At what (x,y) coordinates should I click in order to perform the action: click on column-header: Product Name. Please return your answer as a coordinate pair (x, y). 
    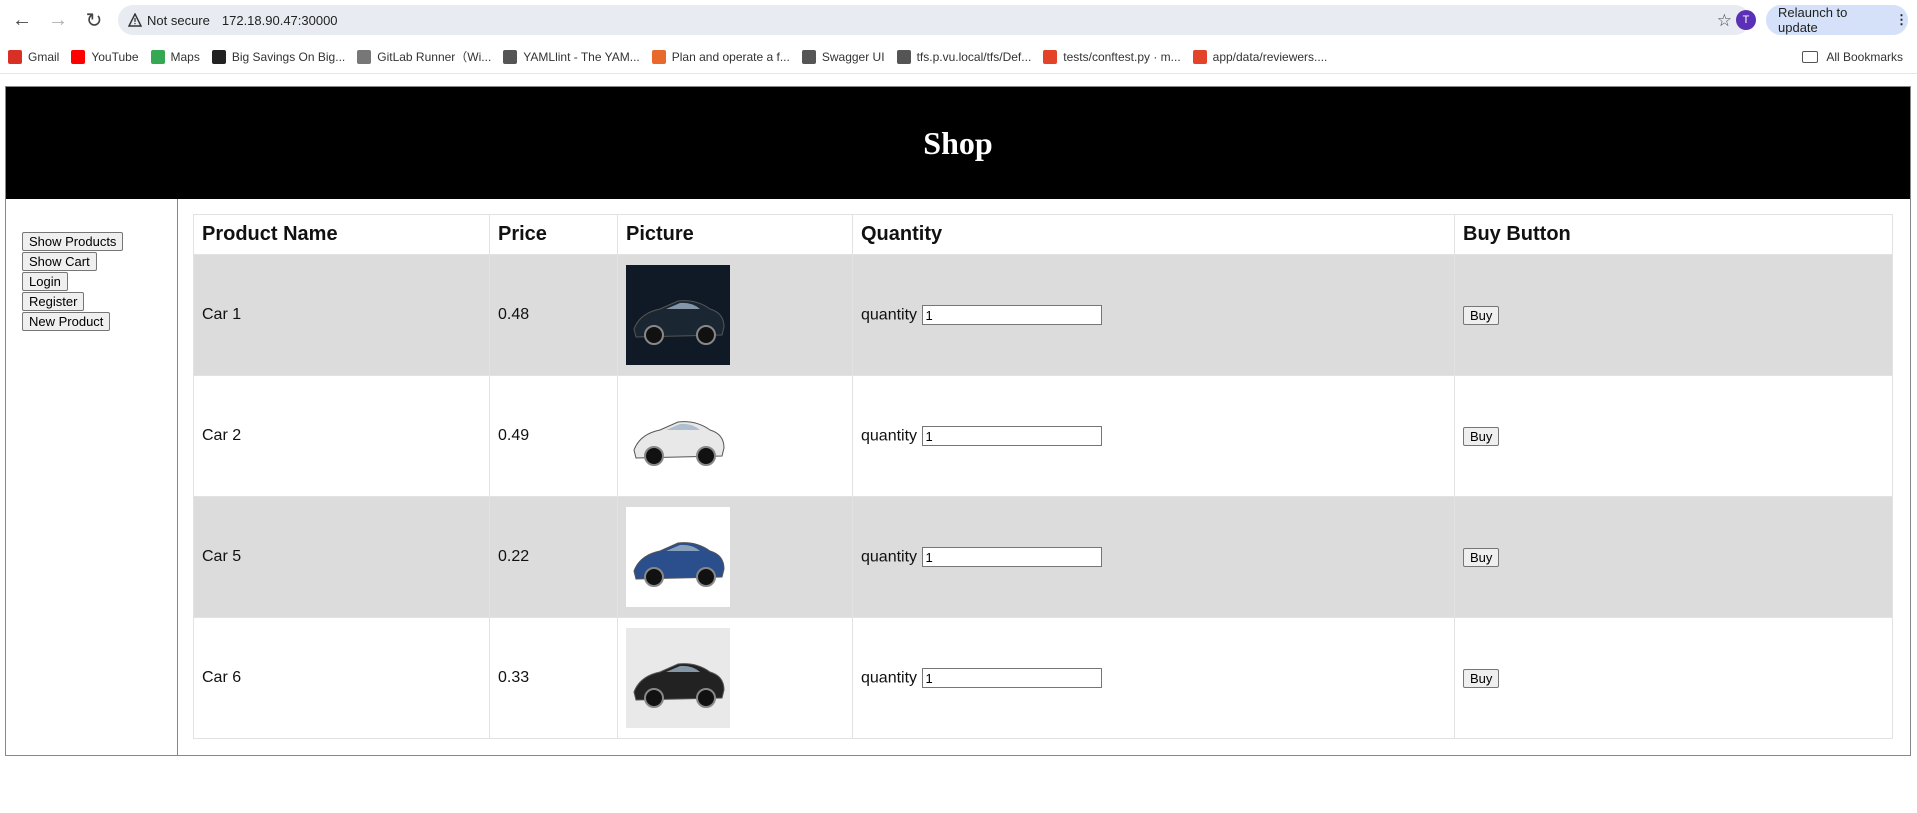
    Looking at the image, I should click on (341, 234).